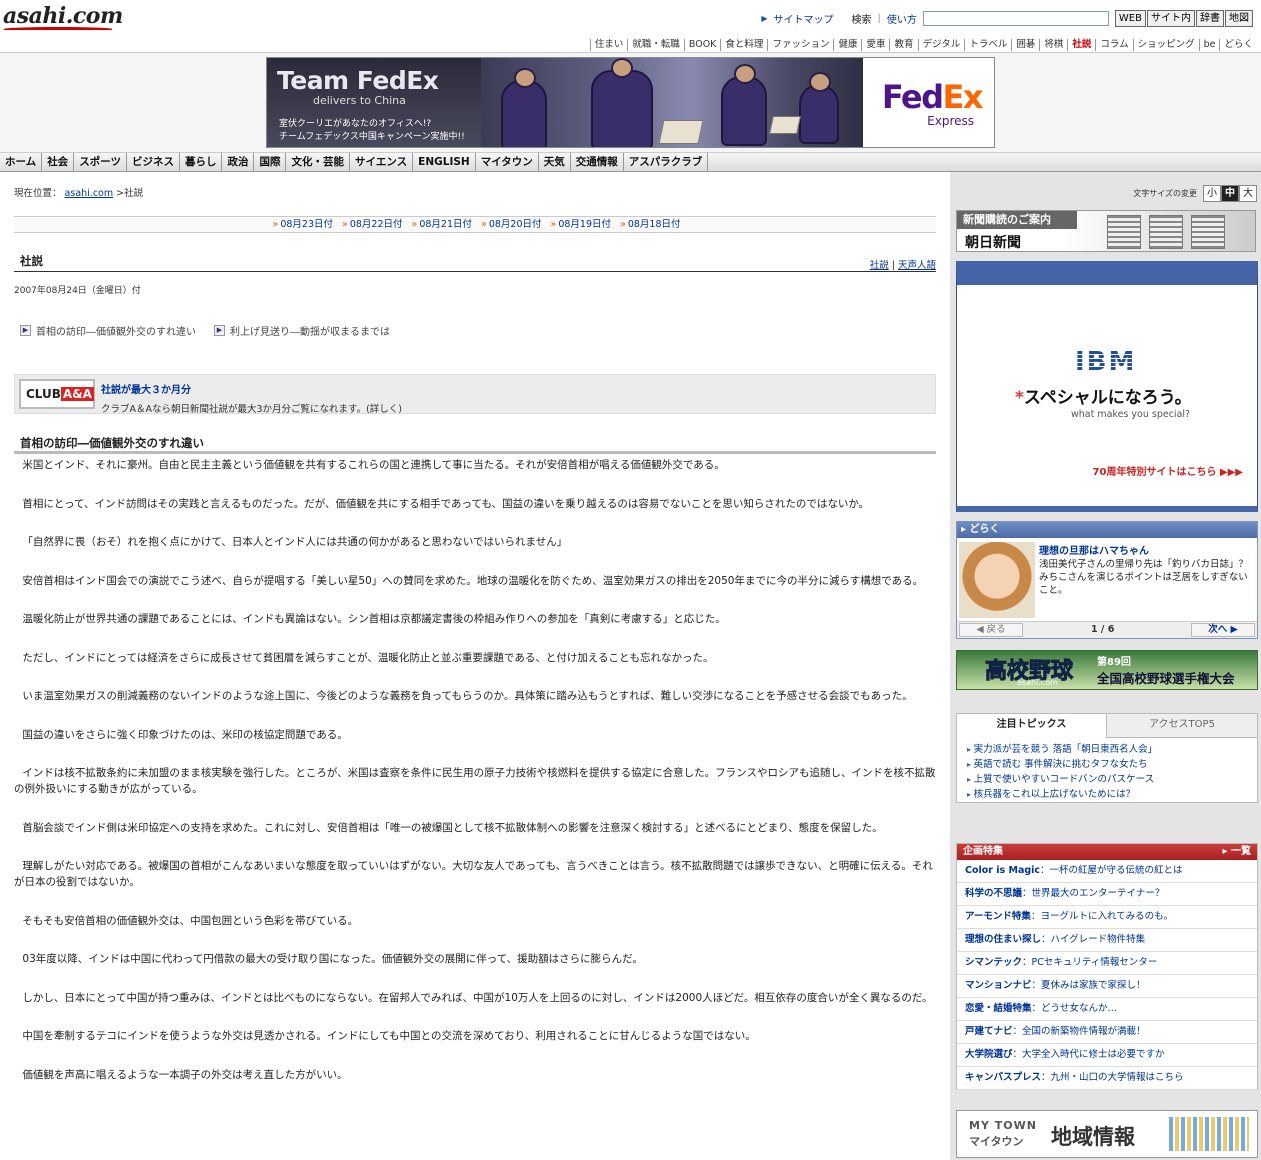 Image resolution: width=1261 pixels, height=1160 pixels. I want to click on special-feature-name: 大学院選び, so click(989, 1054).